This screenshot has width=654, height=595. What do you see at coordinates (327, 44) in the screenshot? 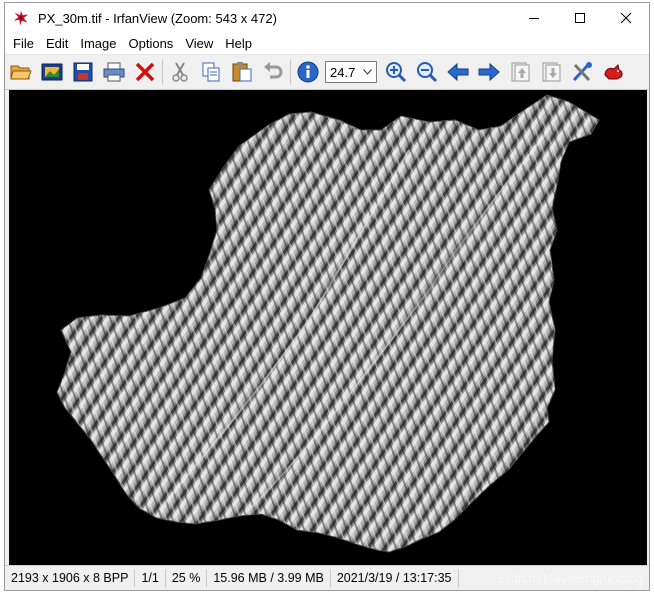
I see `menu-bar: File Edit Image Options View Help` at bounding box center [327, 44].